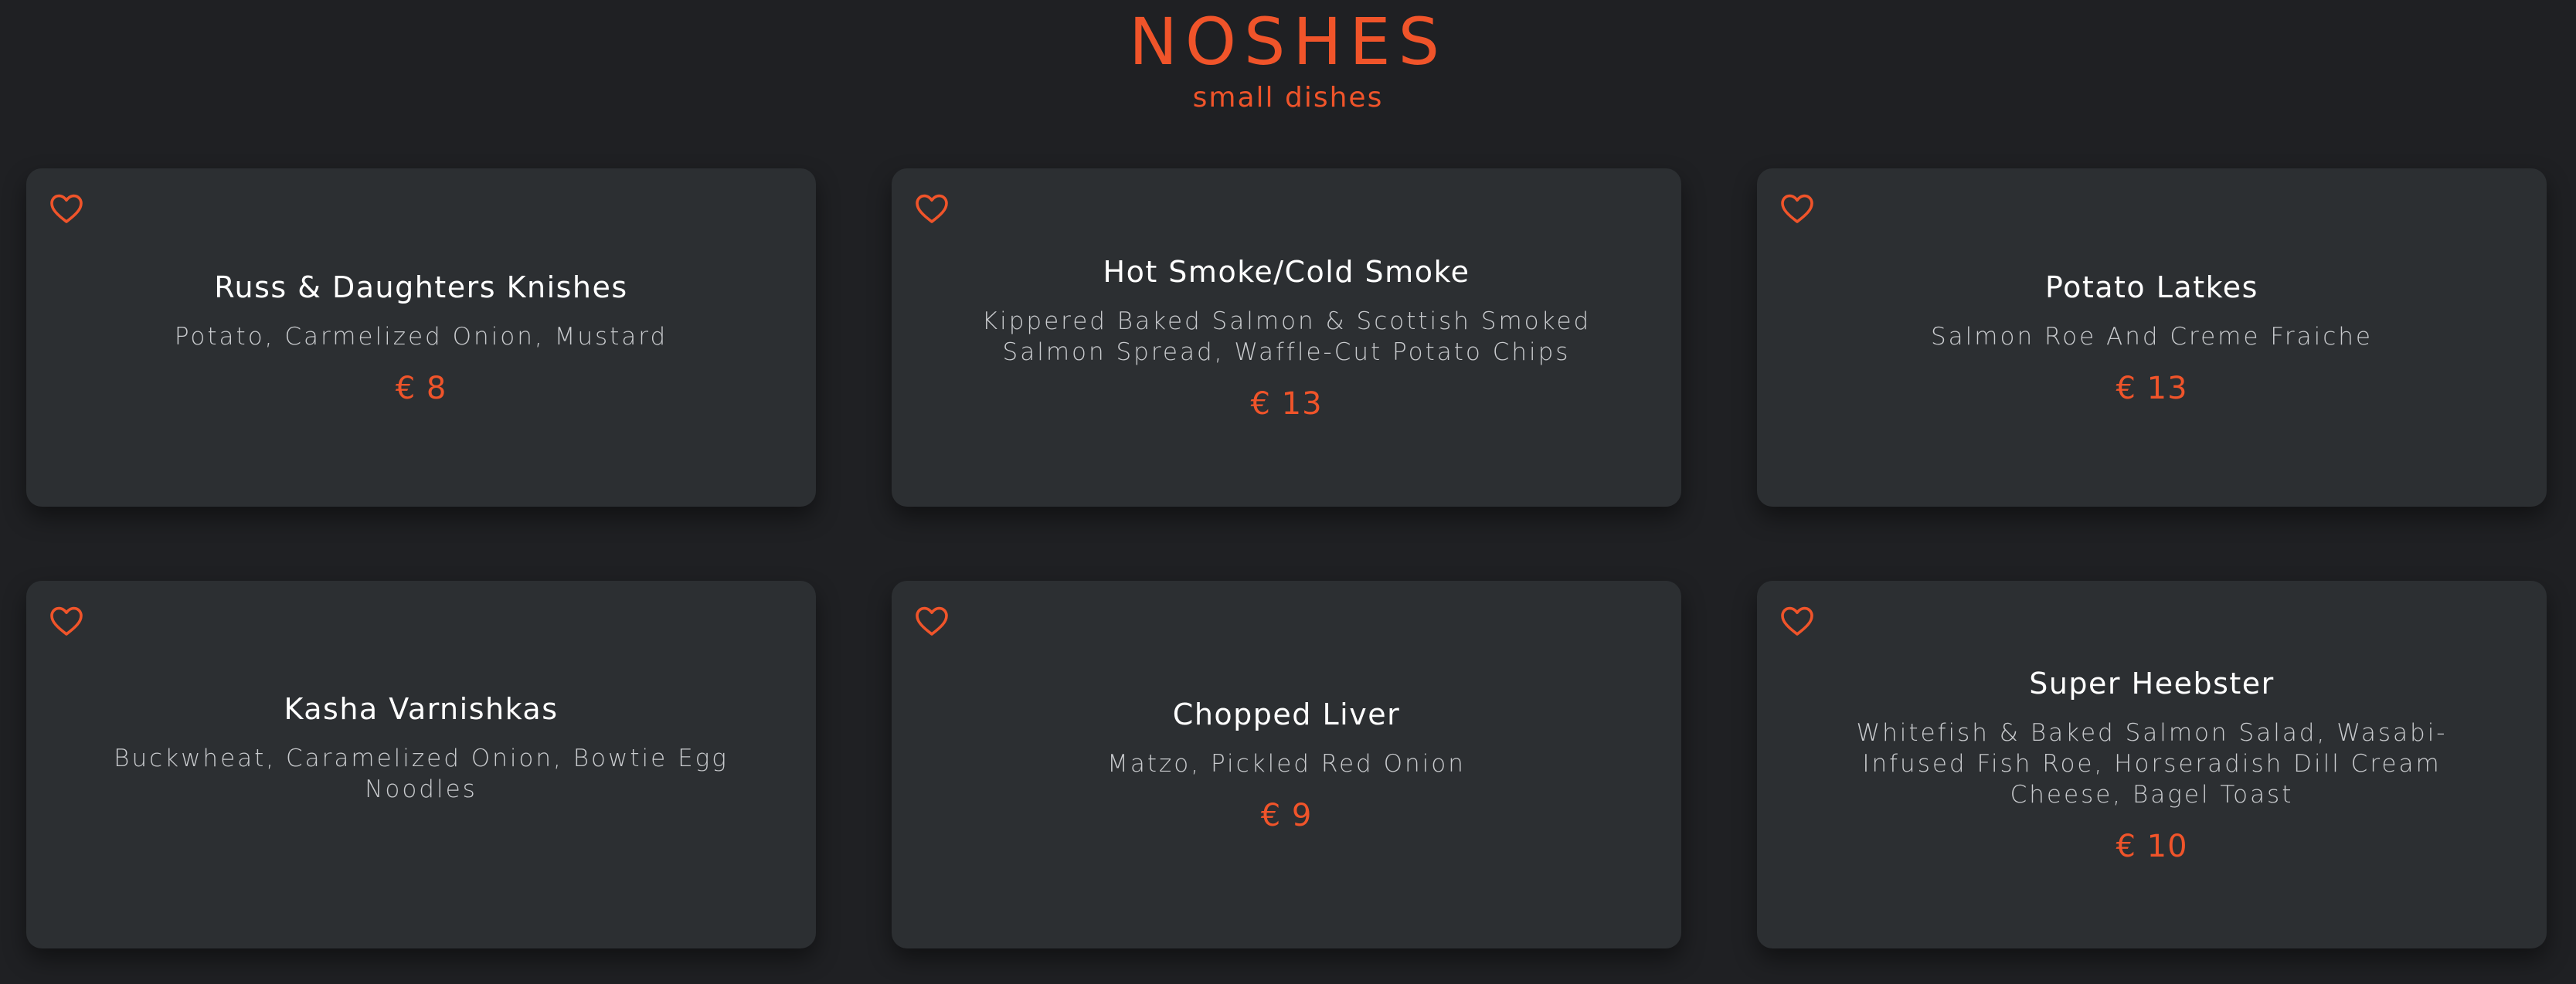 This screenshot has height=984, width=2576. What do you see at coordinates (421, 709) in the screenshot?
I see `dish-name: Kasha Varnishkas` at bounding box center [421, 709].